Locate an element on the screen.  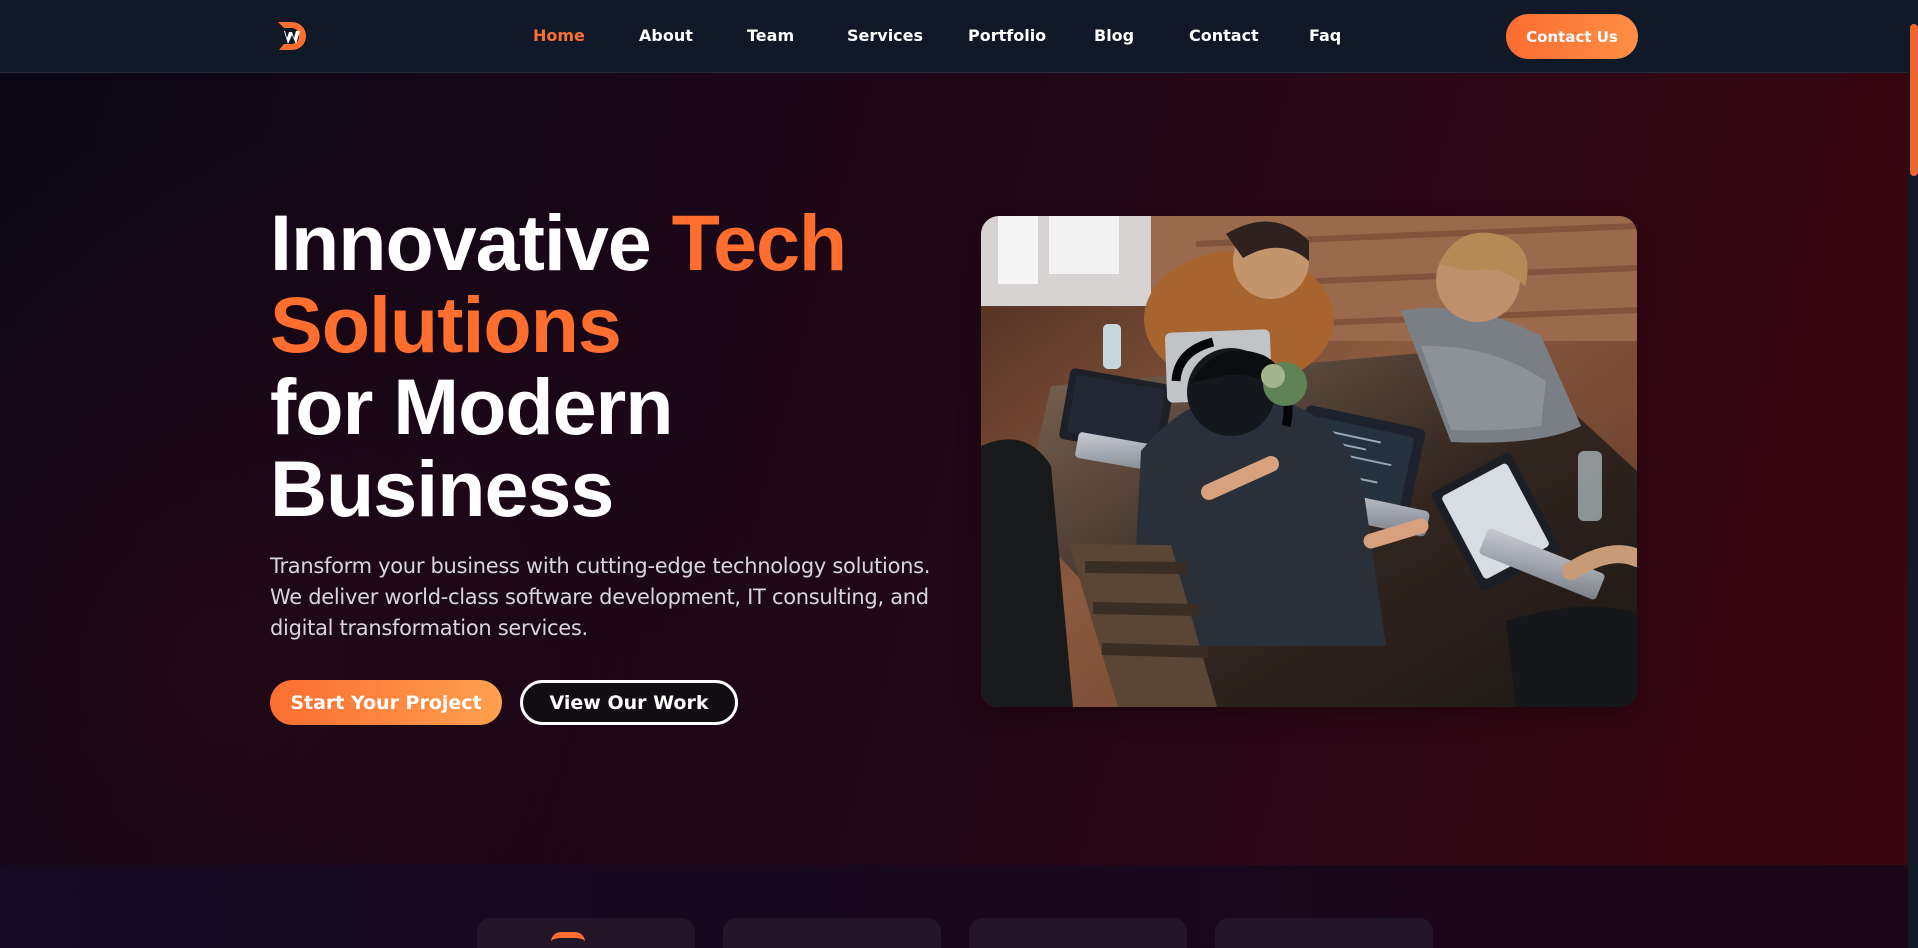
nav-item-faq: Faq is located at coordinates (1325, 35).